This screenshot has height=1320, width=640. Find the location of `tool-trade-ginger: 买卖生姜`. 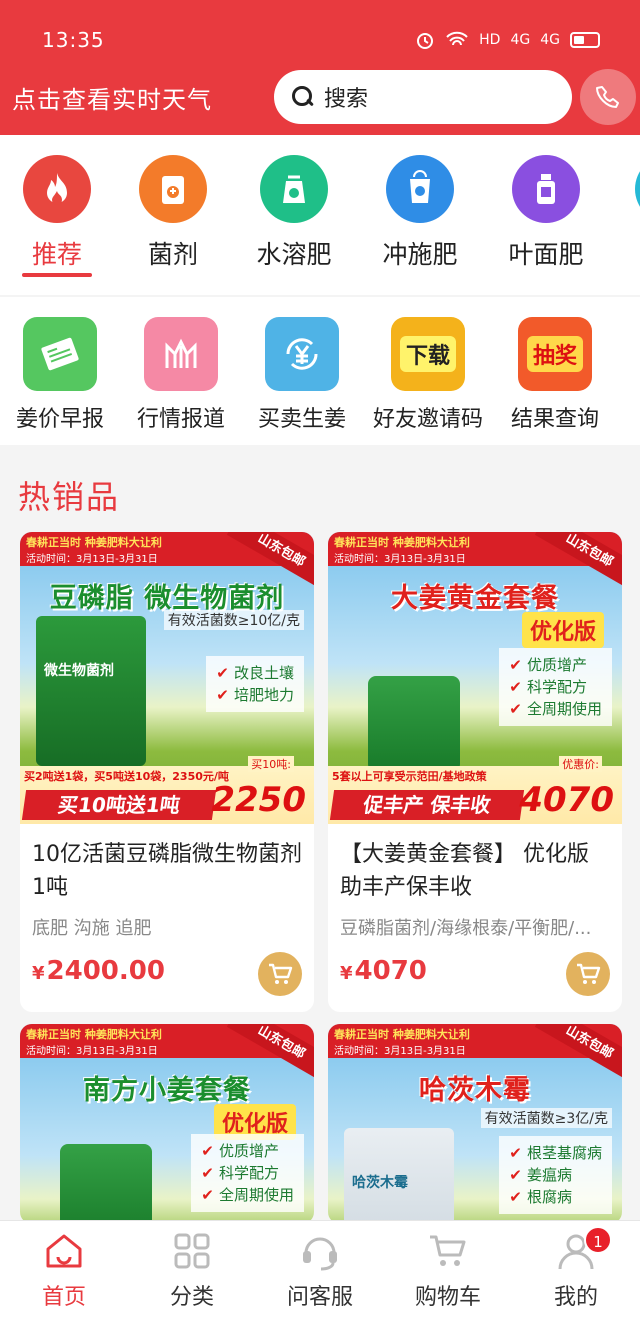

tool-trade-ginger: 买卖生姜 is located at coordinates (302, 375).